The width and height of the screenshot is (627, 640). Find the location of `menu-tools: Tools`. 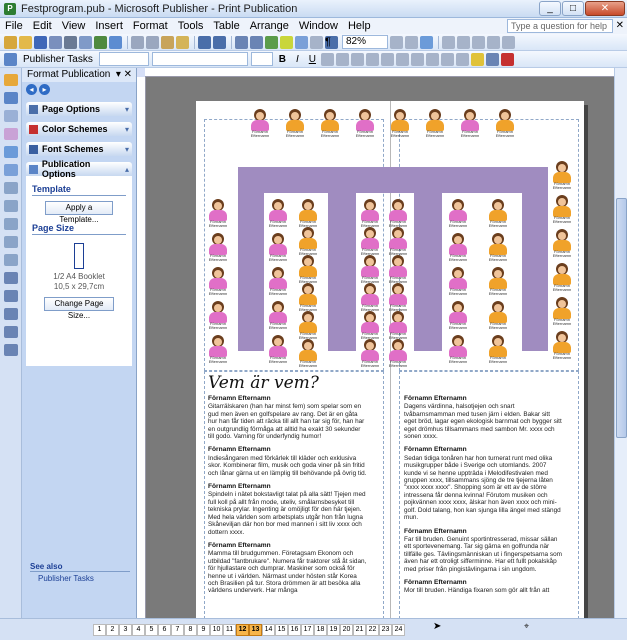

menu-tools: Tools is located at coordinates (191, 26).